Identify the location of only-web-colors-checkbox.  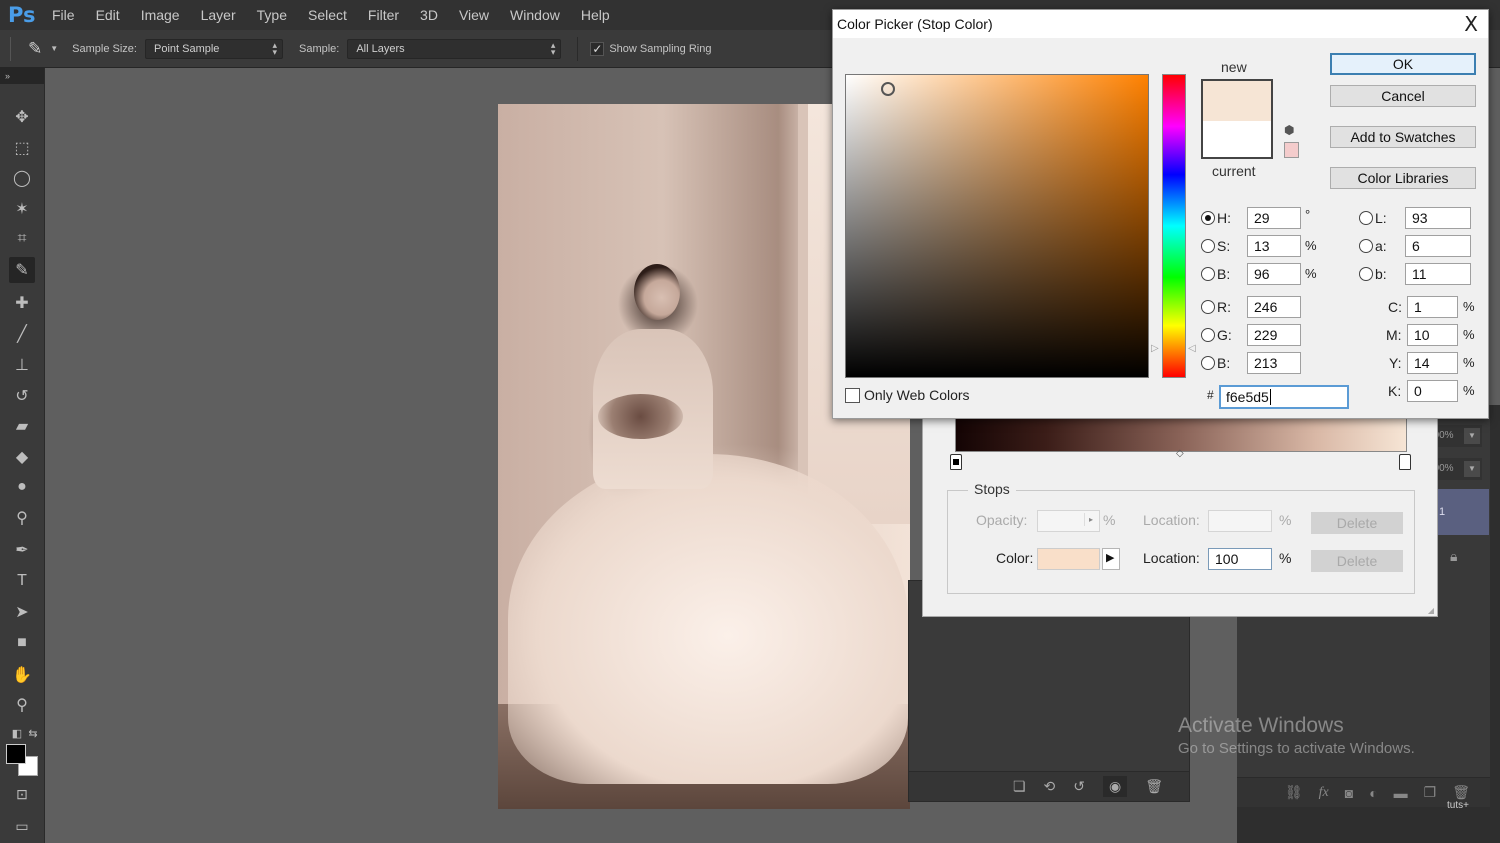
(852, 395).